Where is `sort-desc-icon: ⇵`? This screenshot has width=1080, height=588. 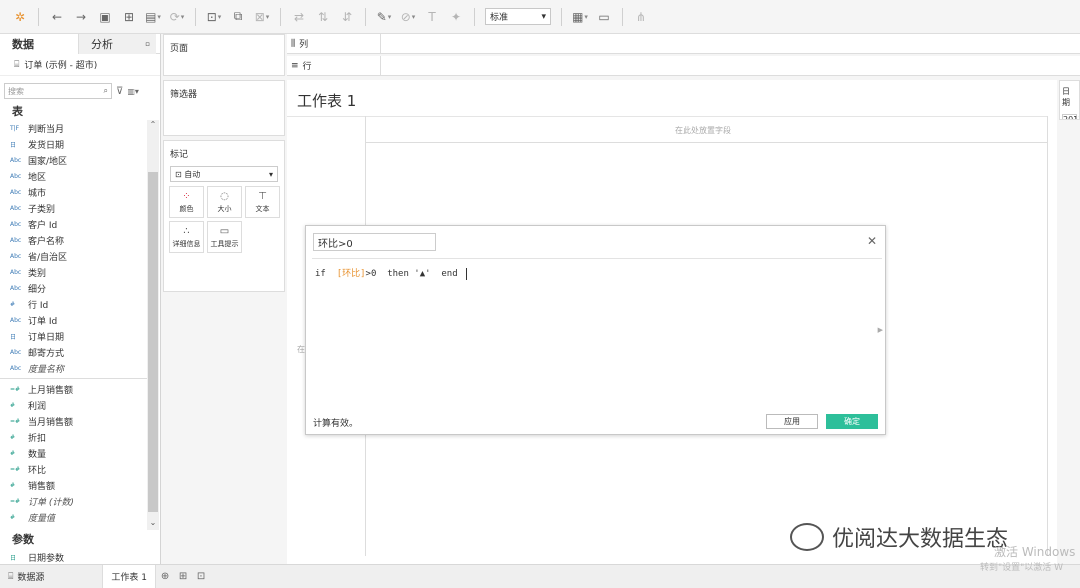 sort-desc-icon: ⇵ is located at coordinates (347, 17).